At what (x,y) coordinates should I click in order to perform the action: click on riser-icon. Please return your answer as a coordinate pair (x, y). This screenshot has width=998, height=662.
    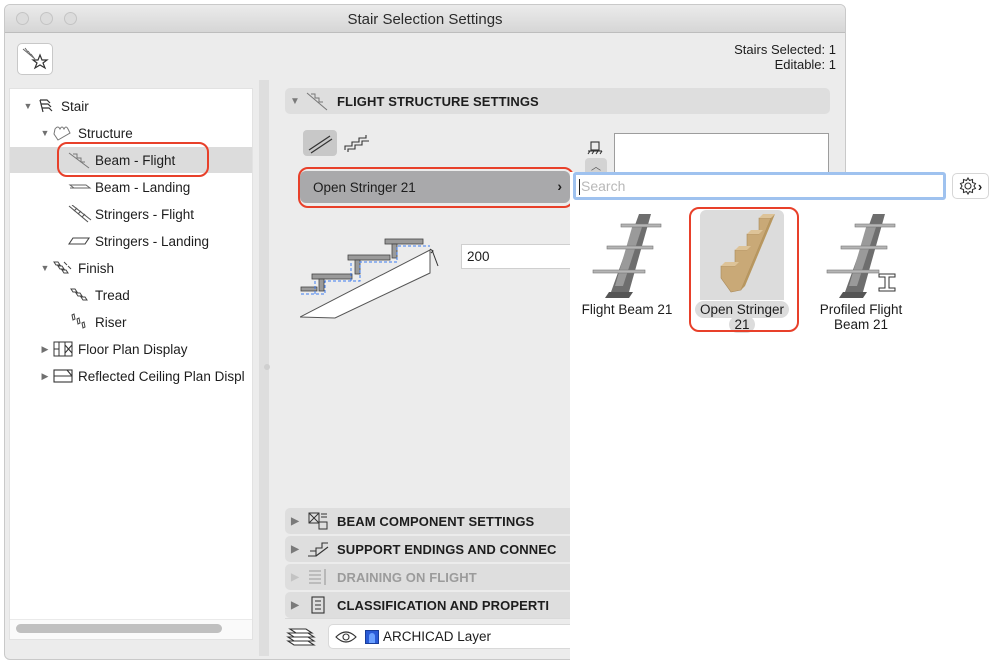
    Looking at the image, I should click on (80, 322).